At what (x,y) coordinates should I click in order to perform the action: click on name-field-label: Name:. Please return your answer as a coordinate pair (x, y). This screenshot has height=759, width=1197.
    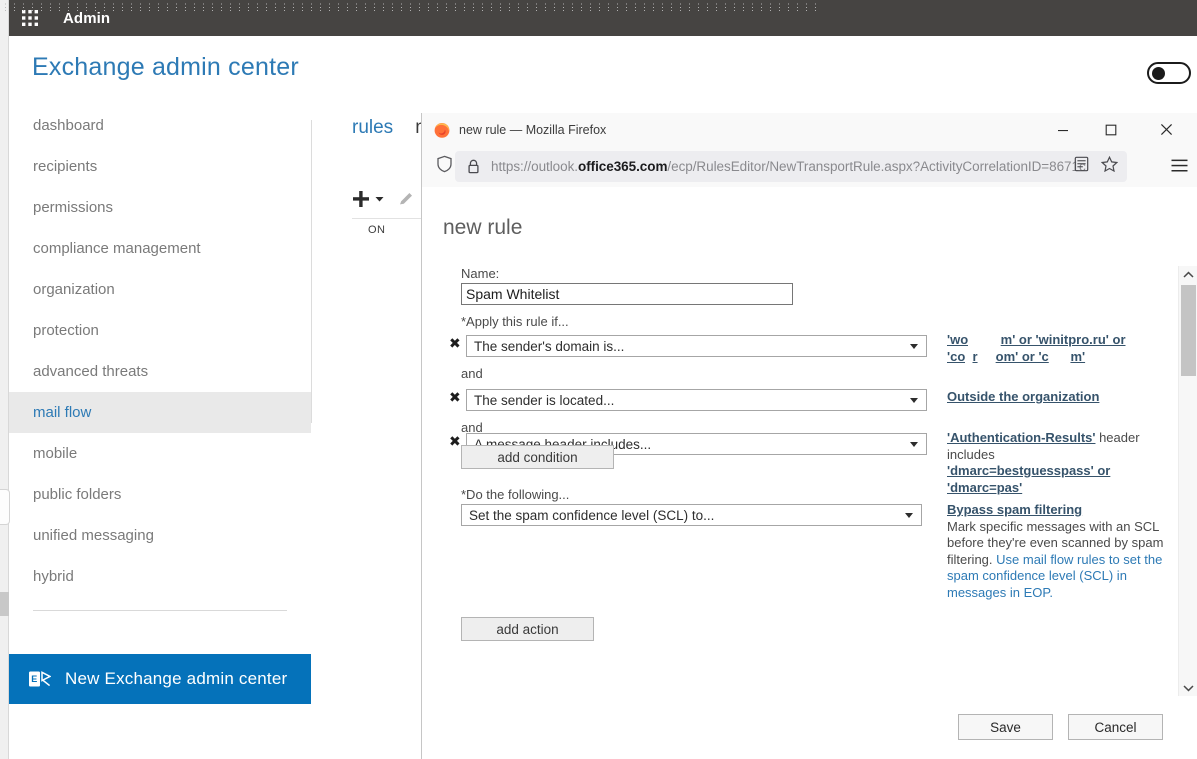
    Looking at the image, I should click on (480, 273).